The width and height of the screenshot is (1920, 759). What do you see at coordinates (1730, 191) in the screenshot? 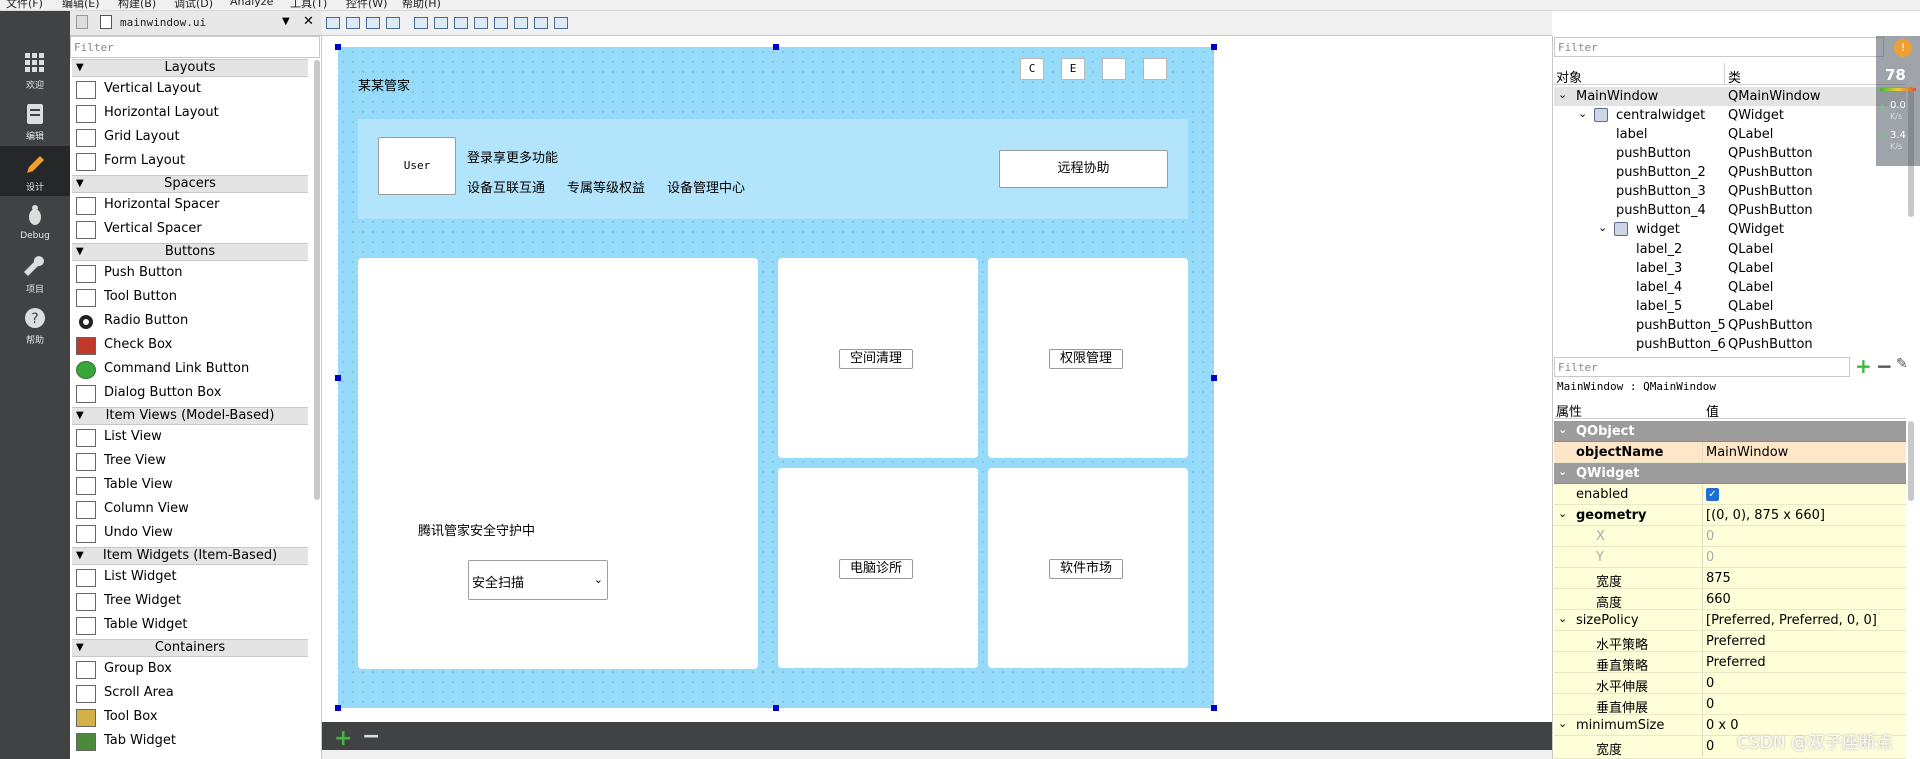
I see `tree-row-pushbutton-3: pushButton_3 QPushButton` at bounding box center [1730, 191].